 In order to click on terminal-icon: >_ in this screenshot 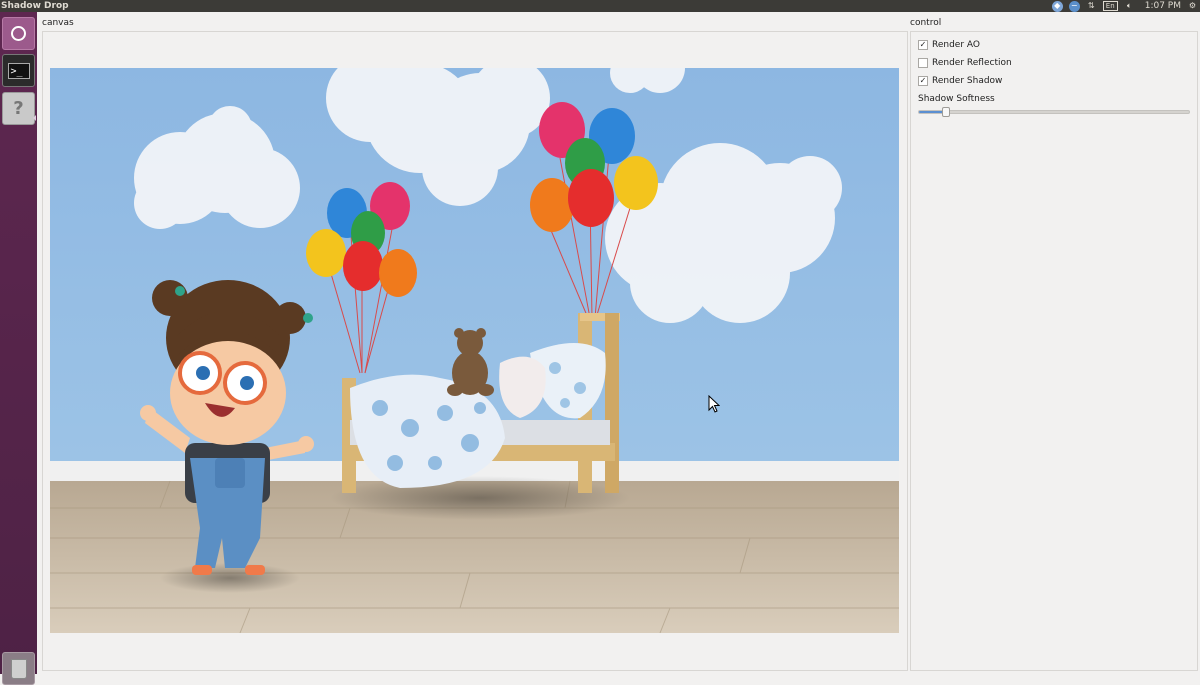, I will do `click(18, 70)`.